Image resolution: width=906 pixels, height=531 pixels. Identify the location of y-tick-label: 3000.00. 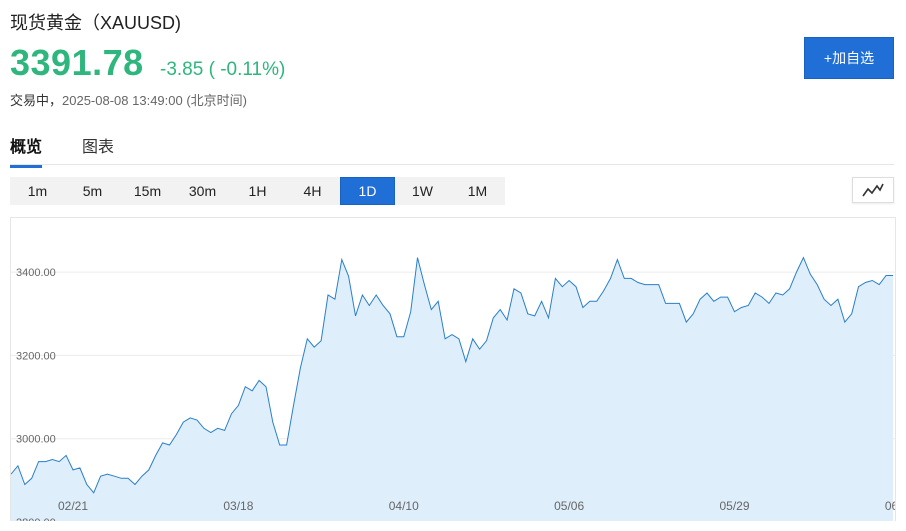
(36, 440).